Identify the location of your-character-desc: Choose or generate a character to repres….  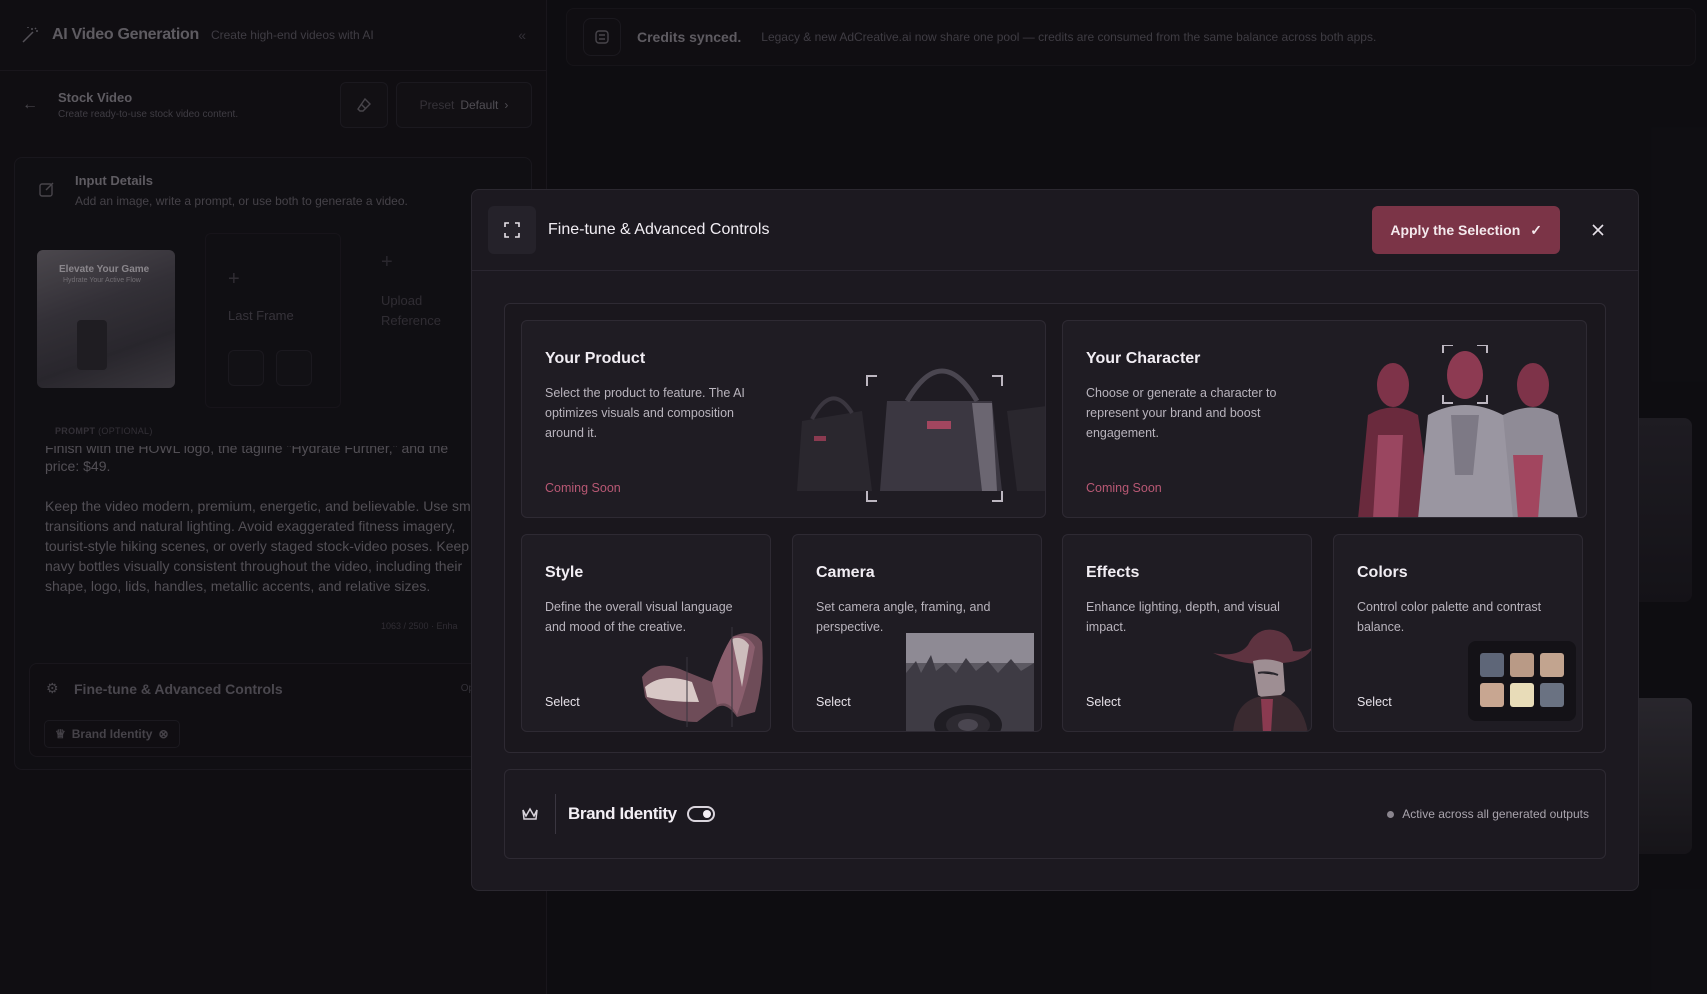
(1181, 413).